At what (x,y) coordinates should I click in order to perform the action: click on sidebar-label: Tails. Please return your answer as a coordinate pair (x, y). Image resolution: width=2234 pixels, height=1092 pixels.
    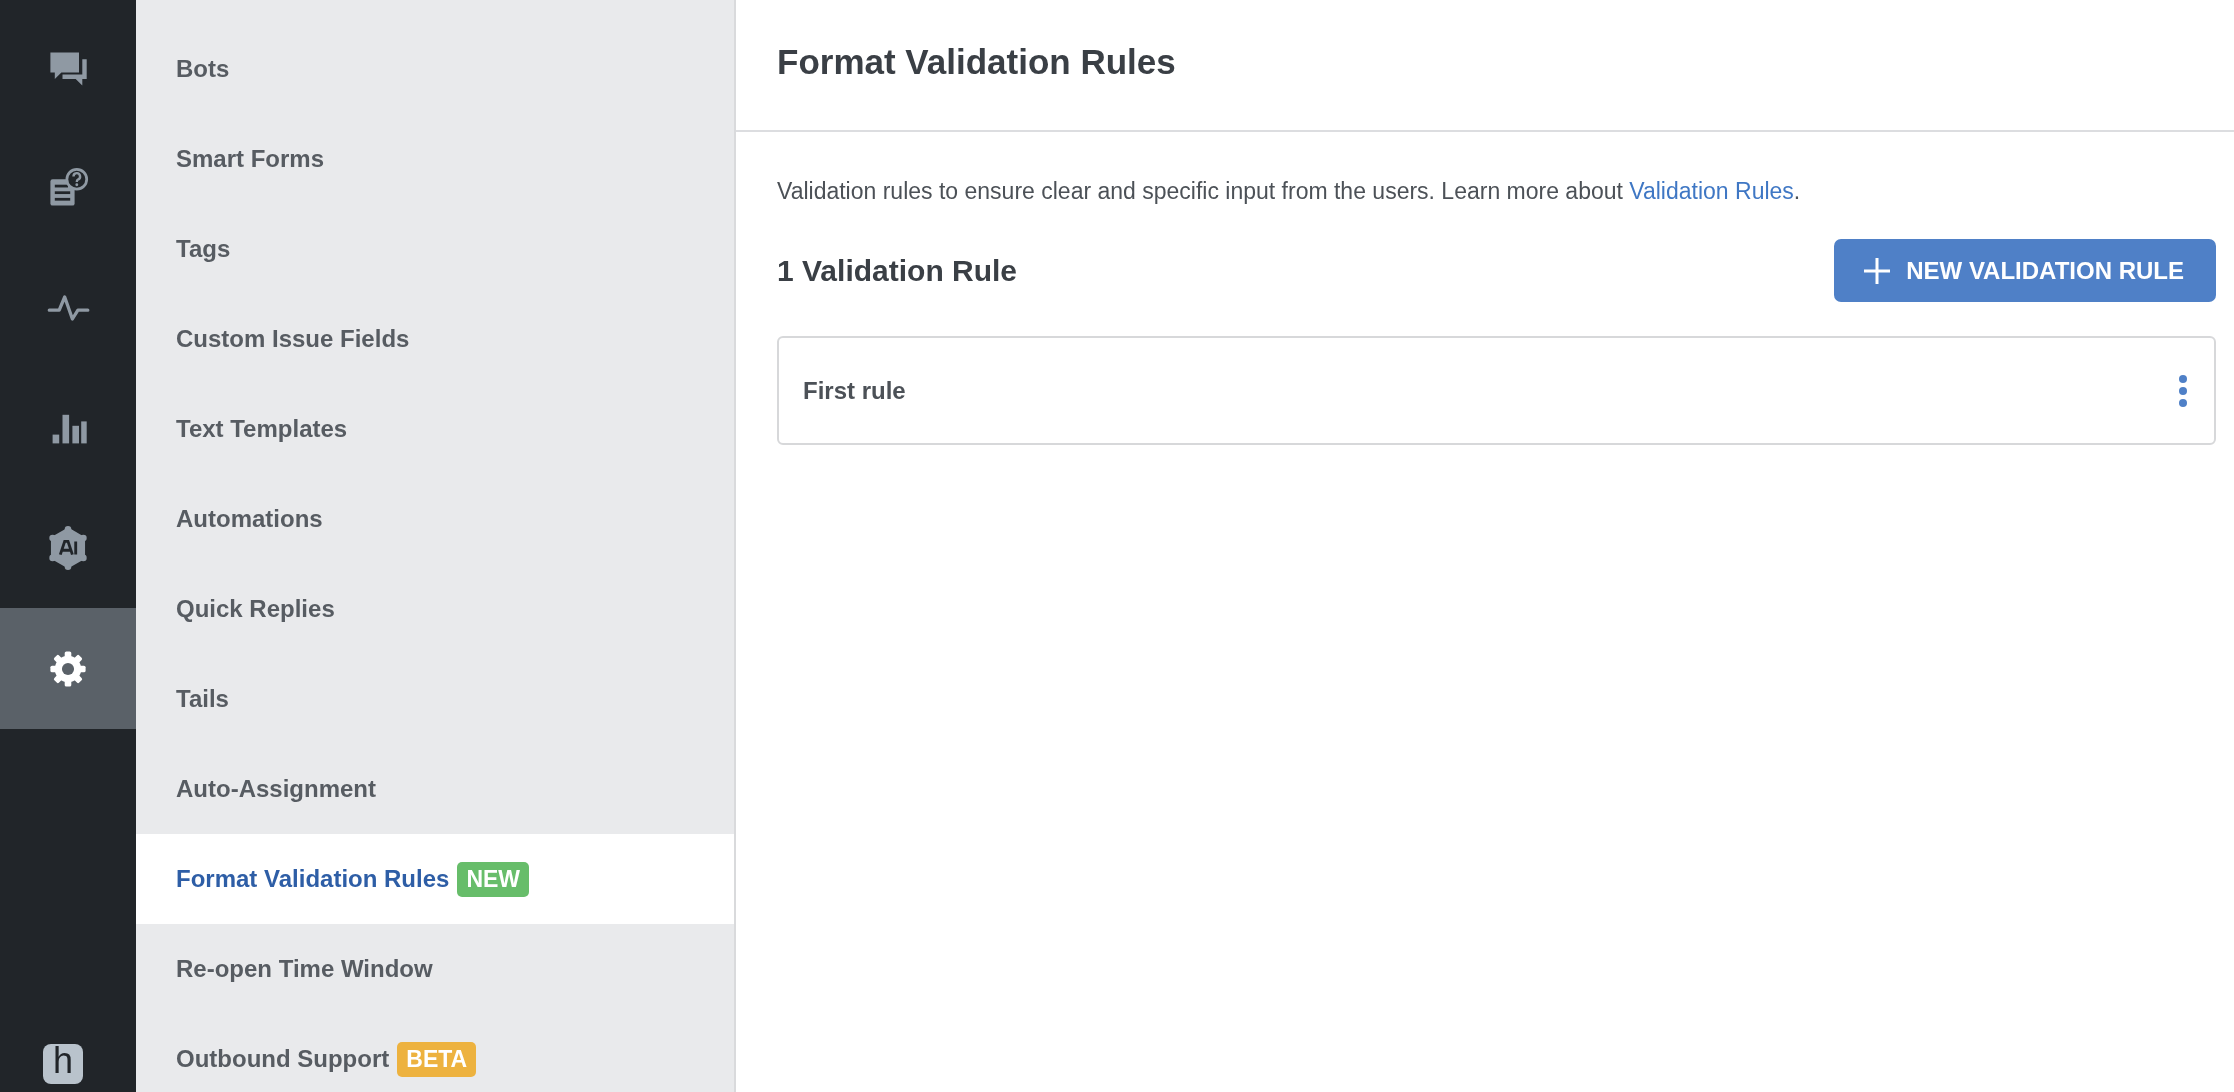
    Looking at the image, I should click on (202, 699).